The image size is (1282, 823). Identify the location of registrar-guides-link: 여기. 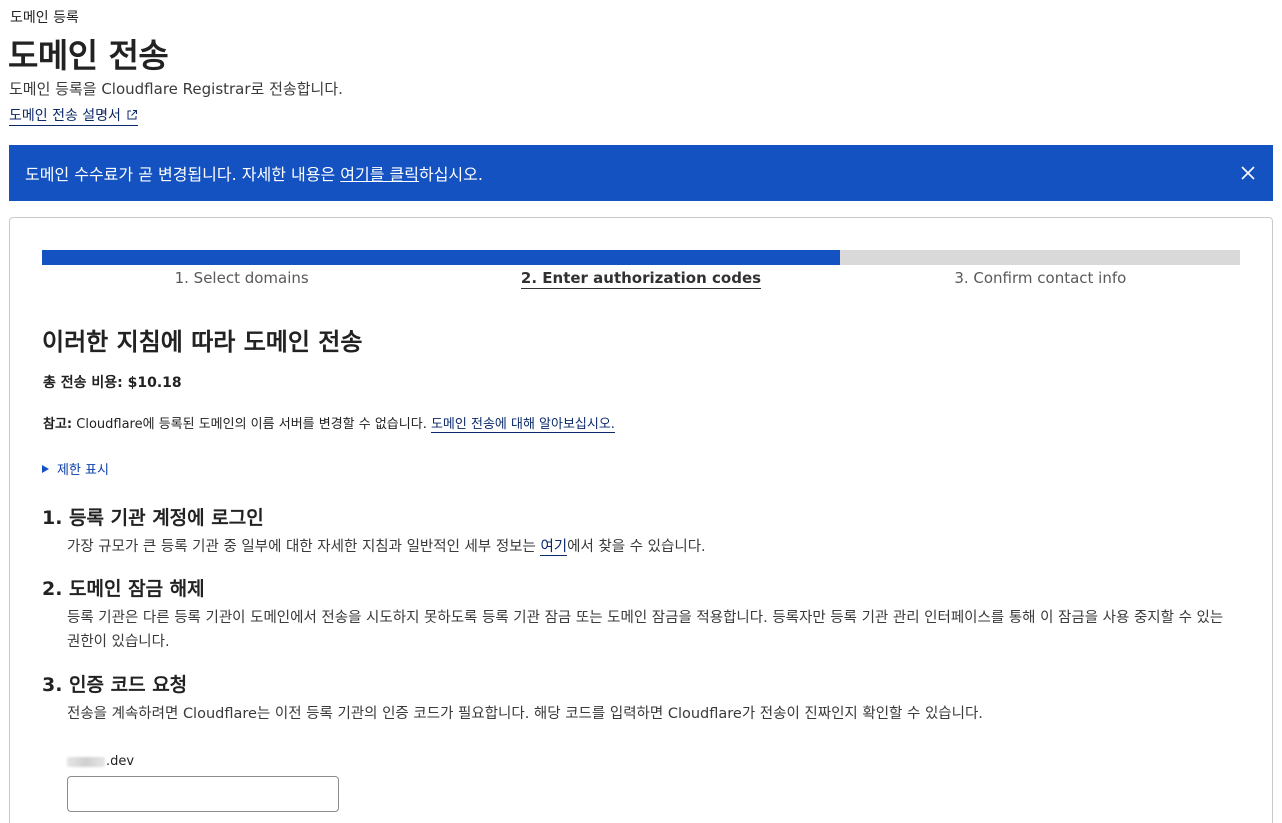
(554, 547).